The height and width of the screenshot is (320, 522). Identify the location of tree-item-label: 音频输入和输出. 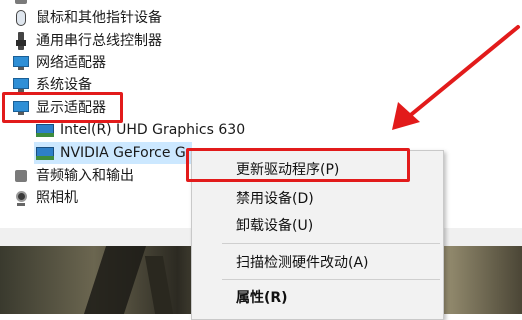
(85, 176).